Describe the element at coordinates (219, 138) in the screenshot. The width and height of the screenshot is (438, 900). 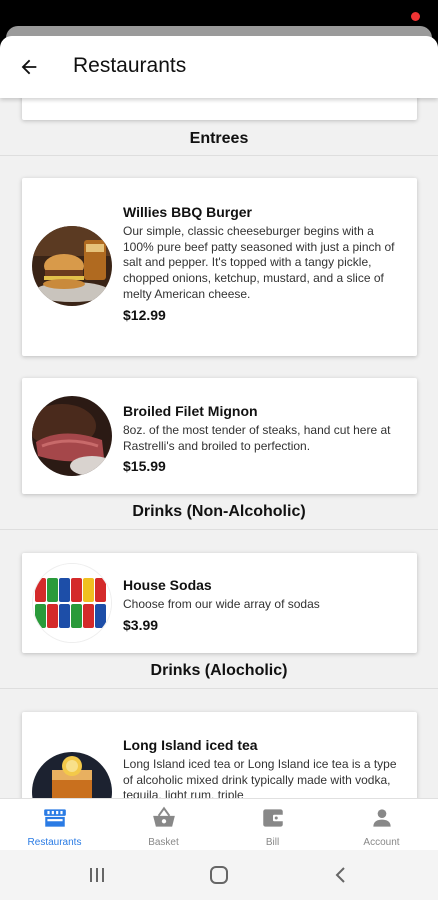
I see `section-title-entrees: Entrees` at that location.